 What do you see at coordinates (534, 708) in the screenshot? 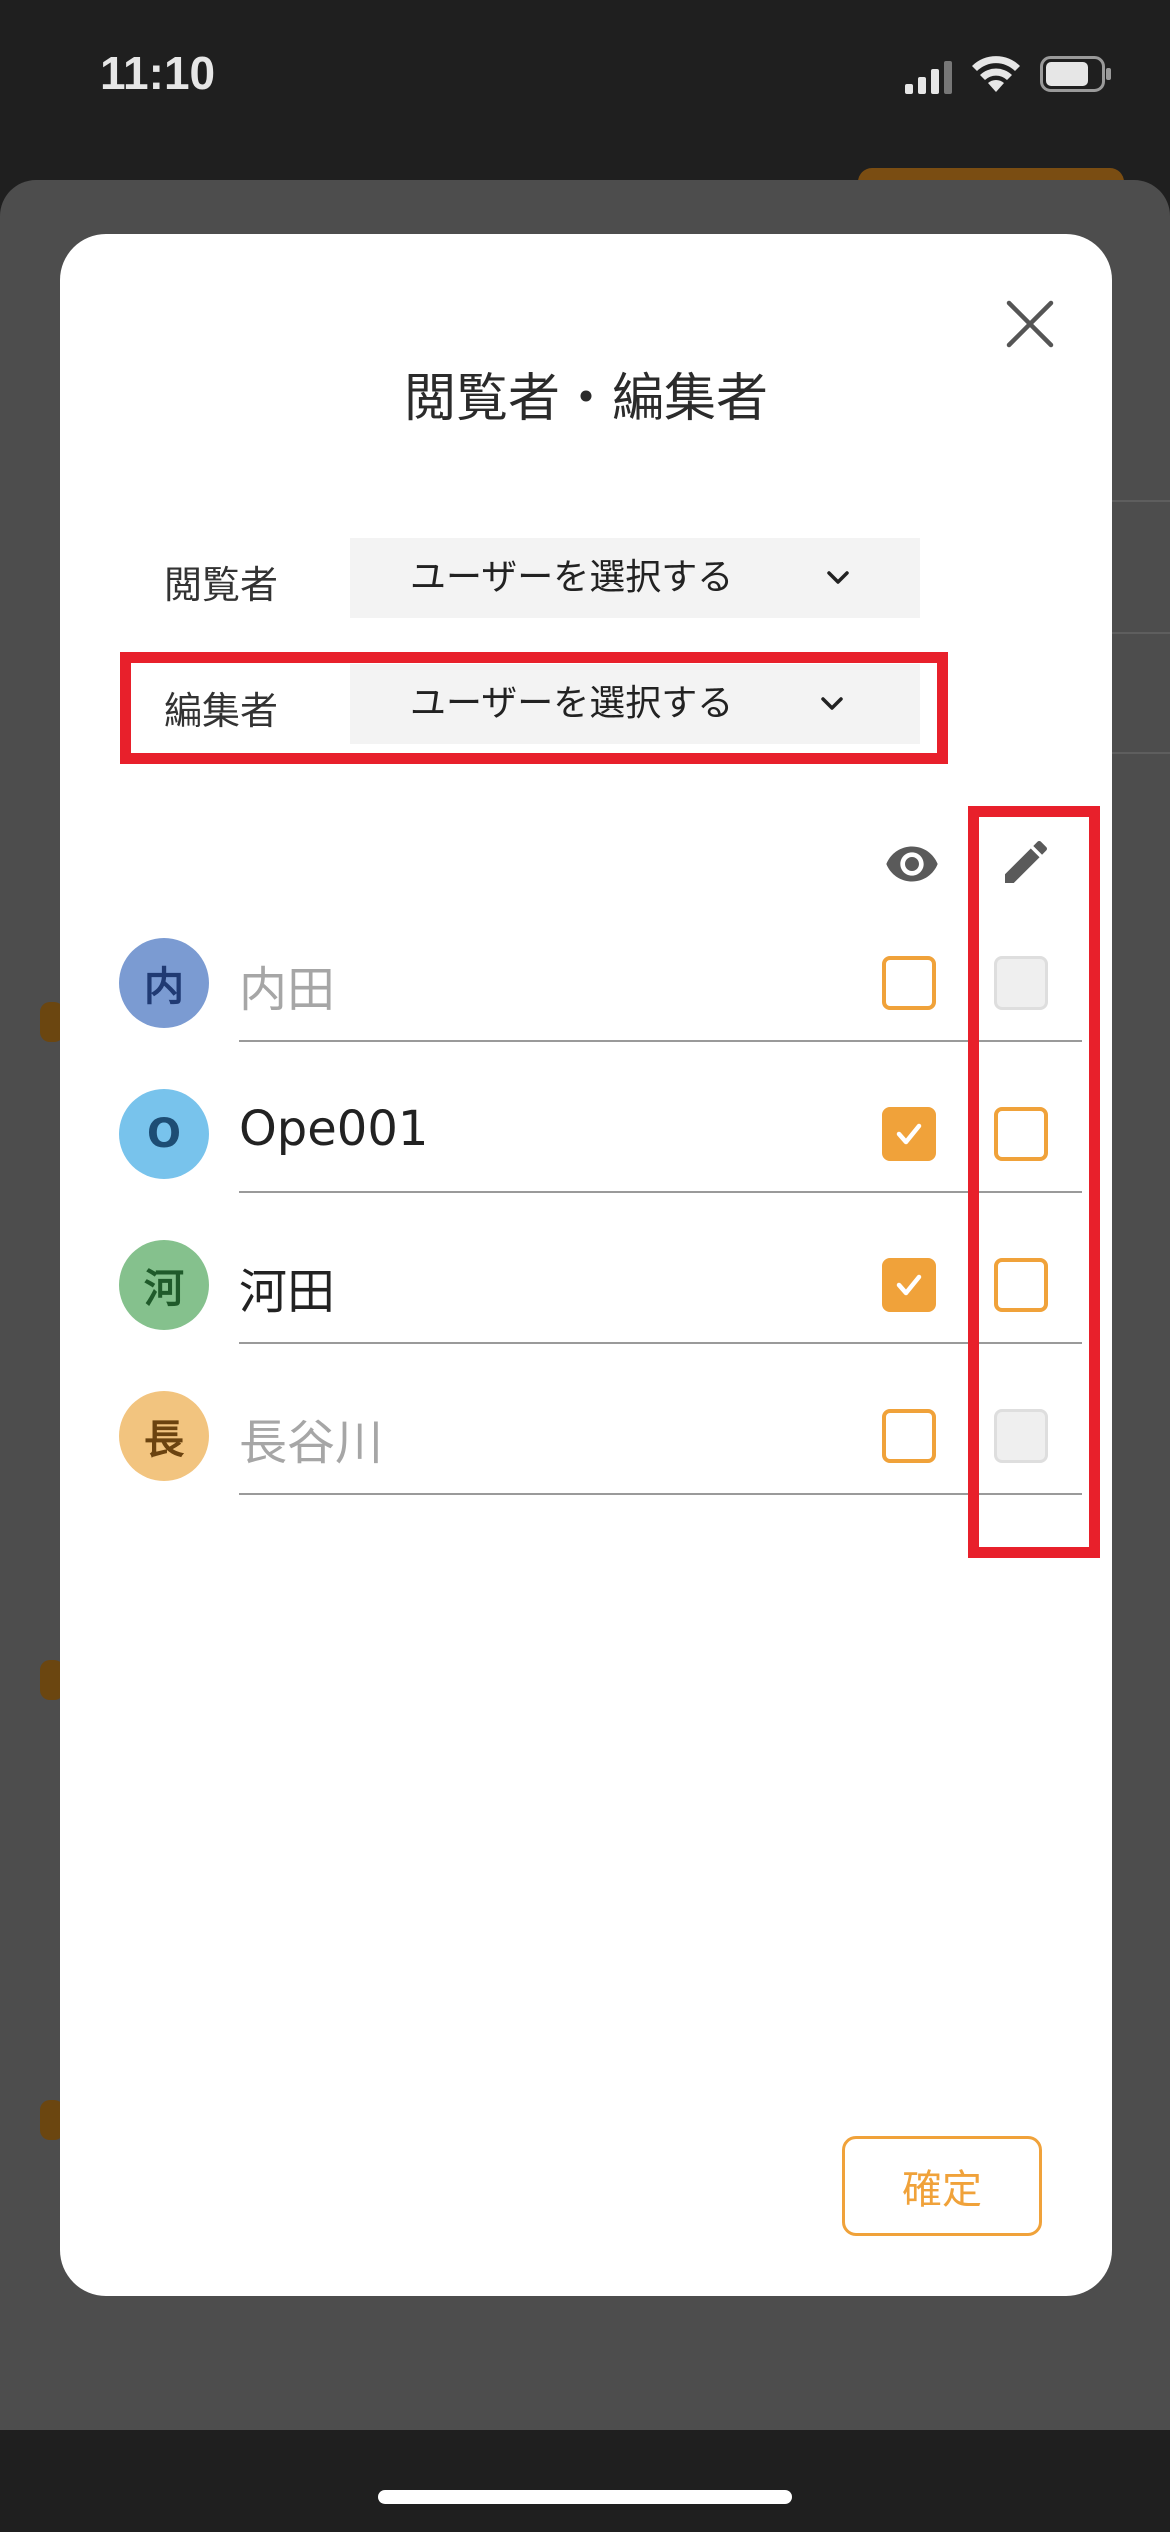
I see `editor-row-highlight` at bounding box center [534, 708].